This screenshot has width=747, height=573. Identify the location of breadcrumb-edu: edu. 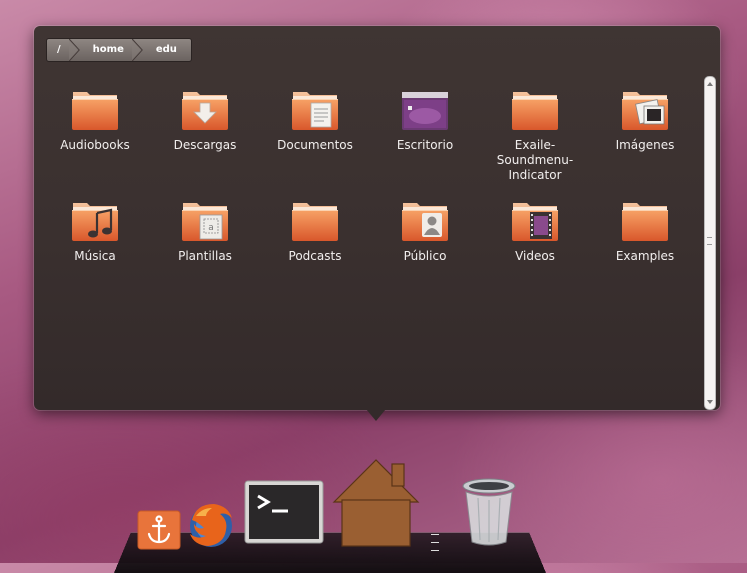
(164, 50).